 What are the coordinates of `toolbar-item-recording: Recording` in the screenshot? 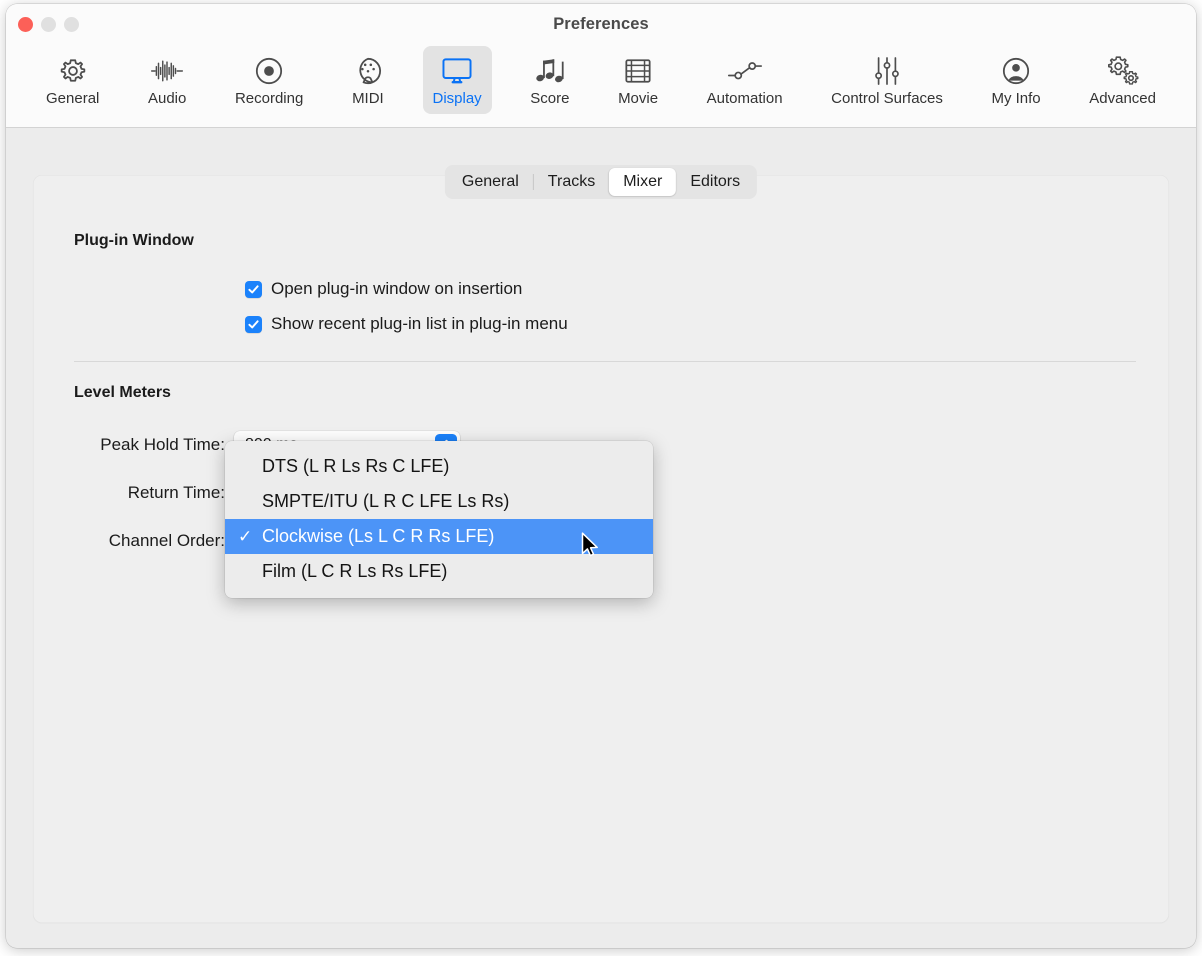 It's located at (269, 80).